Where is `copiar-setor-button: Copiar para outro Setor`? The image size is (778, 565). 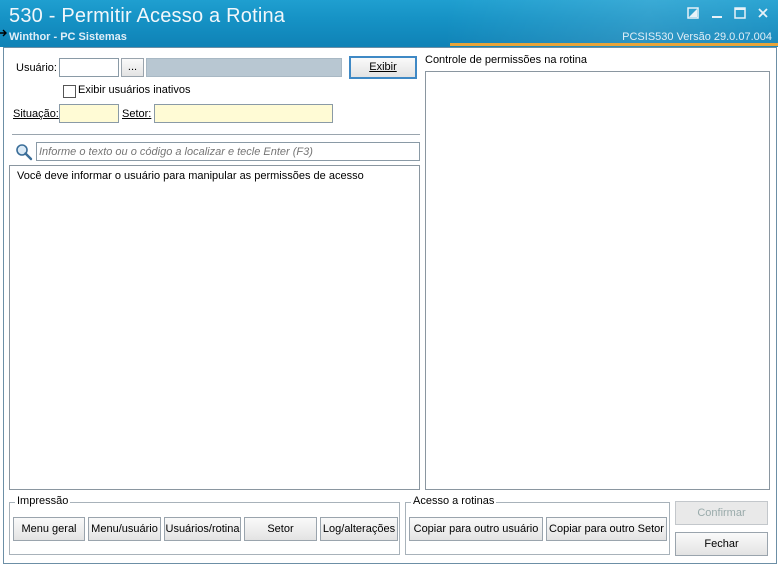 copiar-setor-button: Copiar para outro Setor is located at coordinates (606, 529).